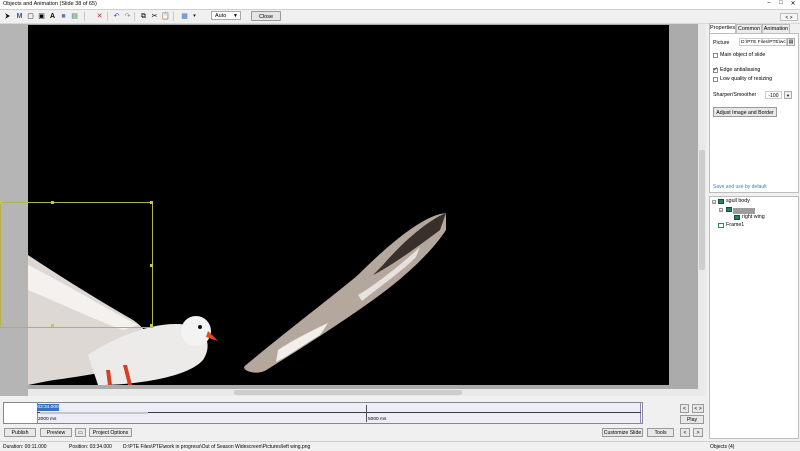 This screenshot has height=451, width=800. I want to click on vertical-scroll-thumb, so click(702, 210).